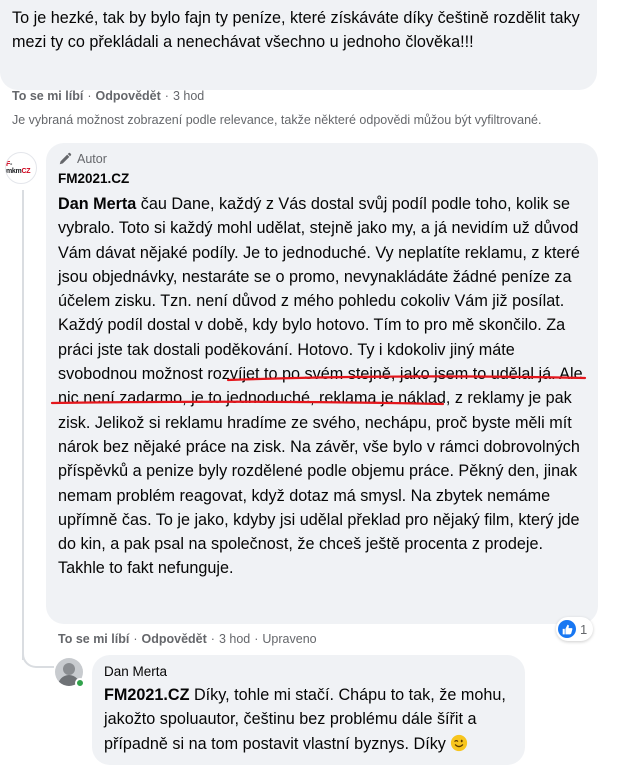 This screenshot has height=768, width=623. What do you see at coordinates (80, 683) in the screenshot?
I see `online-status-icon` at bounding box center [80, 683].